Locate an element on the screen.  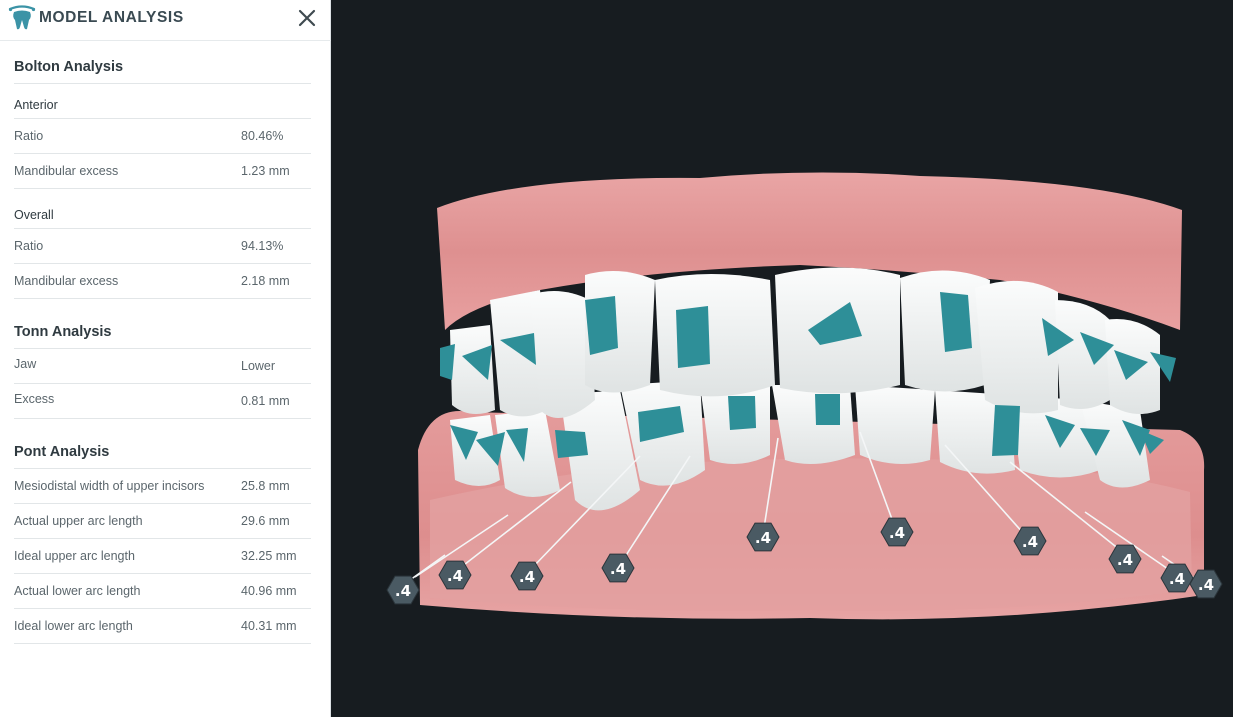
row-label: Excess is located at coordinates (34, 399).